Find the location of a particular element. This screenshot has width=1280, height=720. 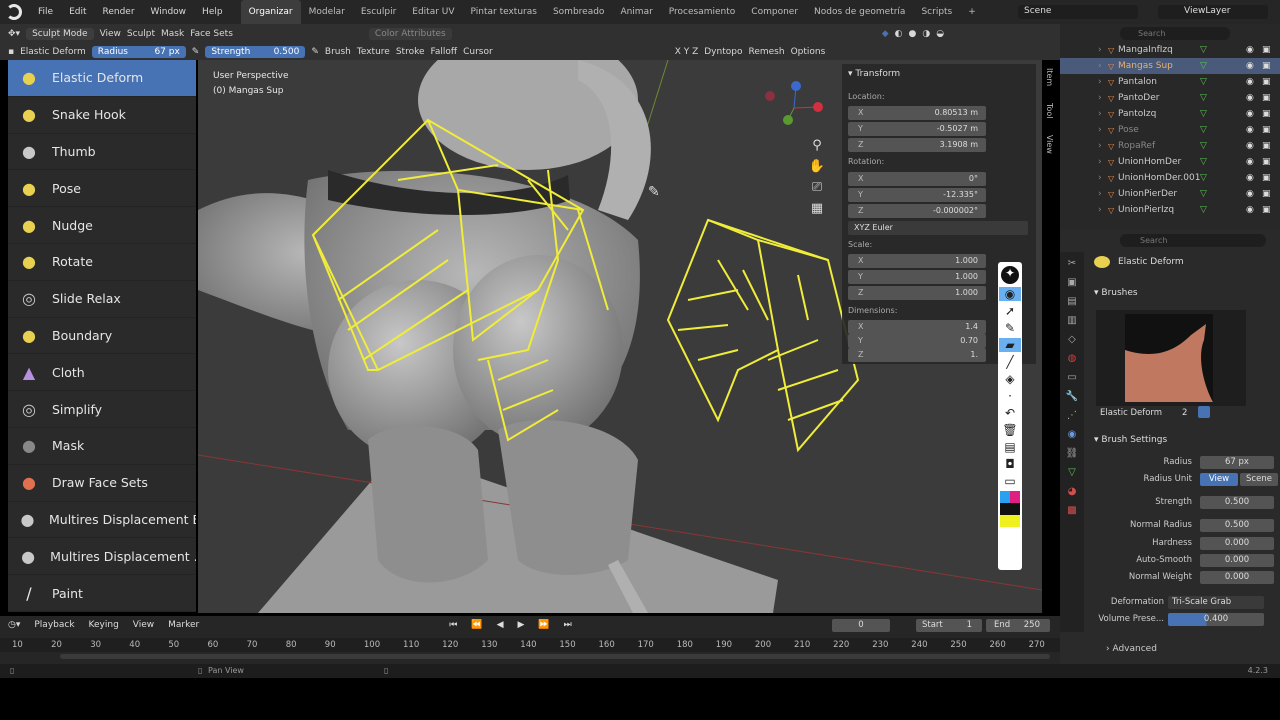

tab-modelar: Modelar is located at coordinates (327, 12).